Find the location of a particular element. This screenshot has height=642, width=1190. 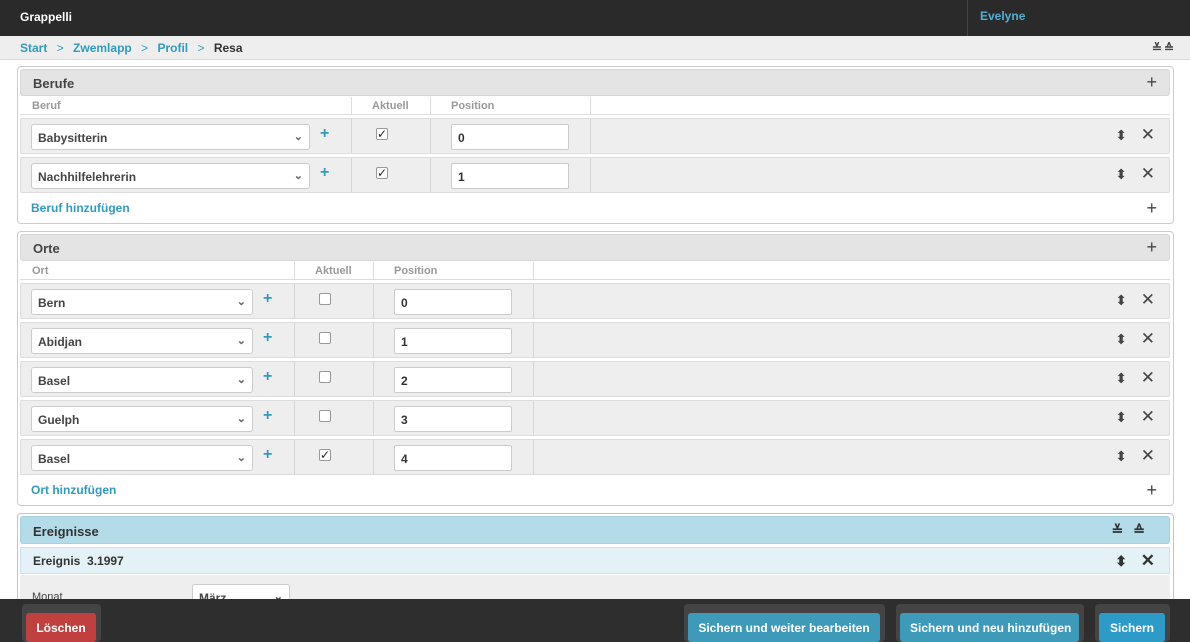

table-row: Basel ⌄ + ✓ 4 ⬍ ✕ is located at coordinates (595, 457).